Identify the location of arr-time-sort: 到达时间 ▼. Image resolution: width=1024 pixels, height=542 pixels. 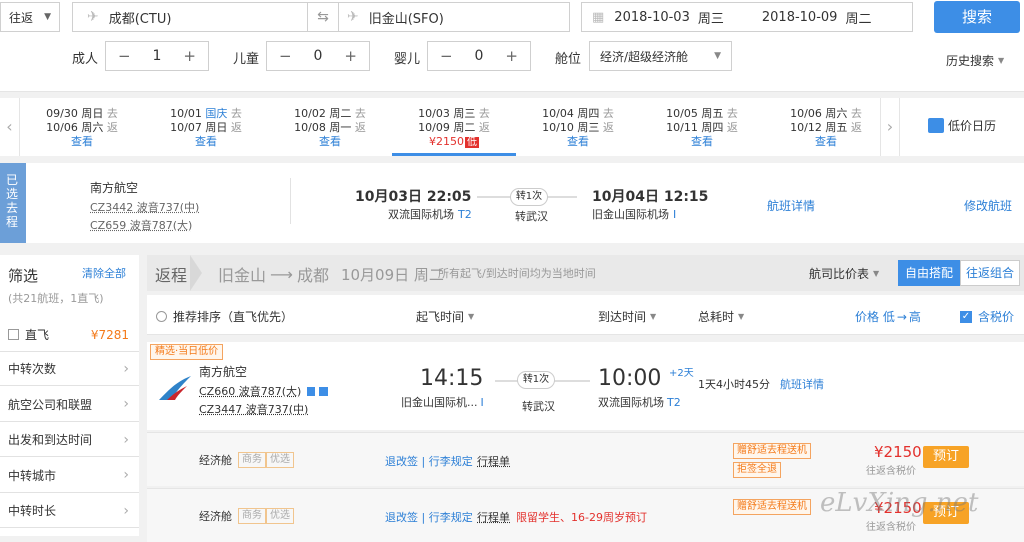
(627, 316).